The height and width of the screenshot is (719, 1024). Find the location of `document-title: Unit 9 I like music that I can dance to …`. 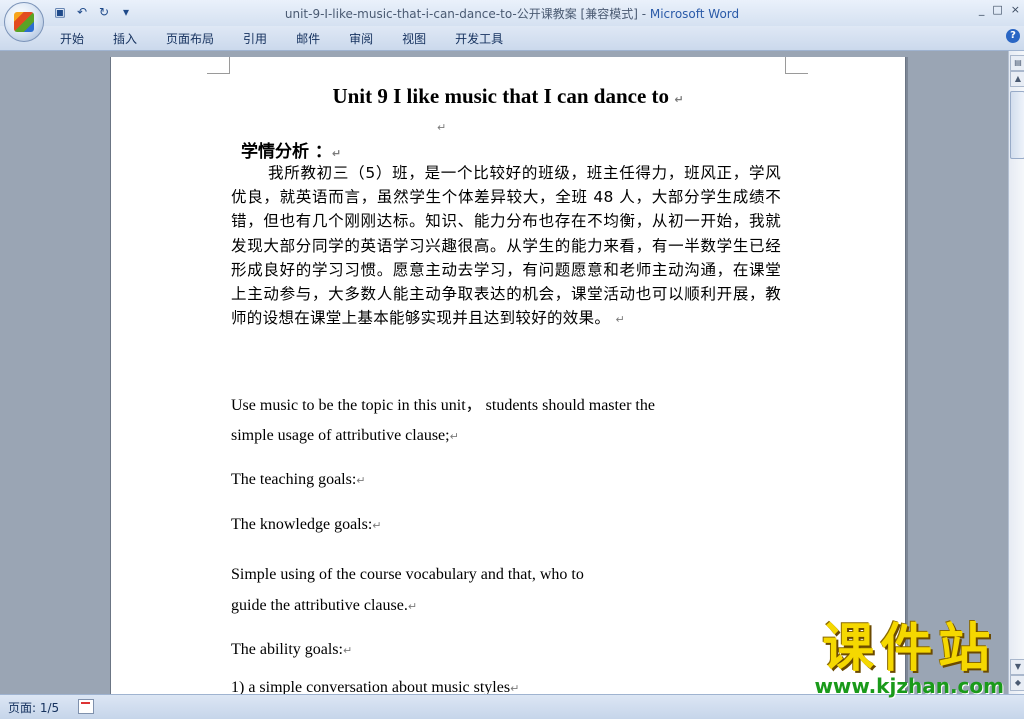

document-title: Unit 9 I like music that I can dance to … is located at coordinates (508, 96).